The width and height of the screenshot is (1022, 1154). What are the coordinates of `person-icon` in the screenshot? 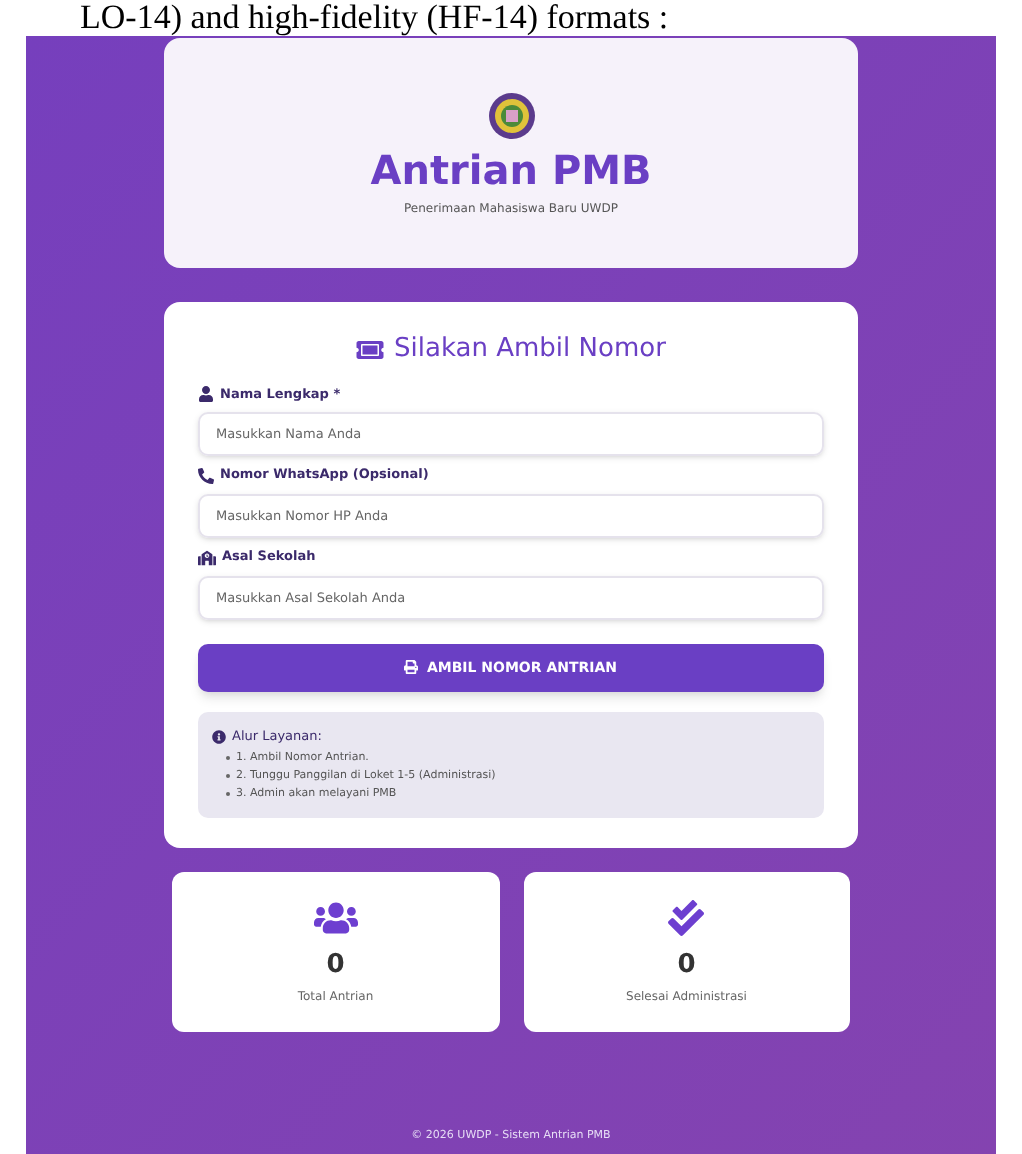 It's located at (206, 394).